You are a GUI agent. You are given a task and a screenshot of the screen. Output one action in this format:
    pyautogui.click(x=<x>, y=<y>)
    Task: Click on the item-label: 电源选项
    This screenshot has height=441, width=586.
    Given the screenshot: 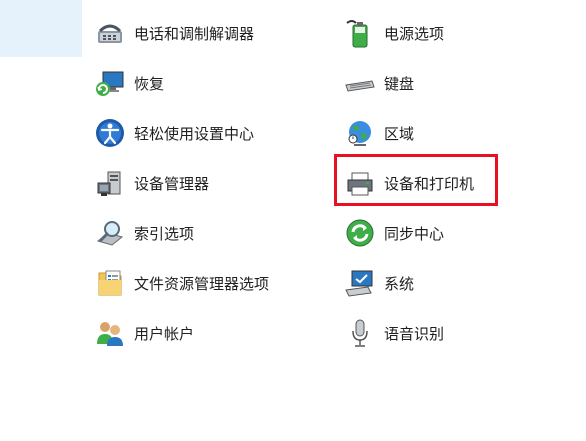 What is the action you would take?
    pyautogui.click(x=414, y=33)
    